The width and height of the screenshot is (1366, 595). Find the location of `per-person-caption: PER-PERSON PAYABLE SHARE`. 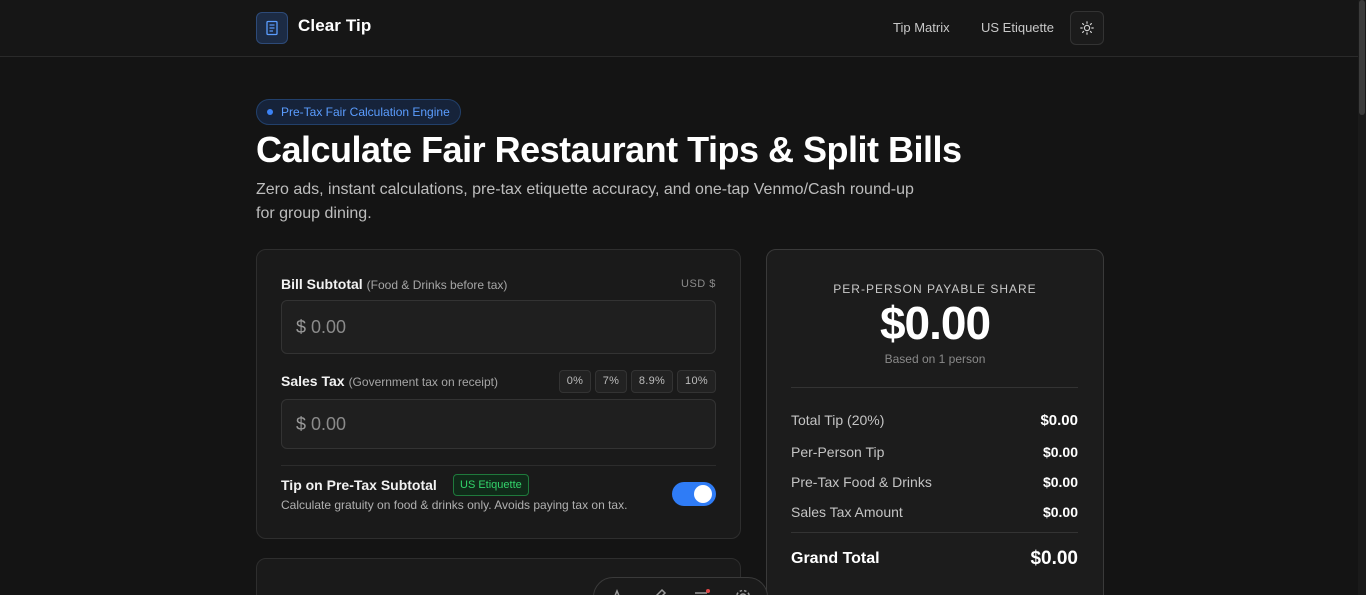

per-person-caption: PER-PERSON PAYABLE SHARE is located at coordinates (935, 289).